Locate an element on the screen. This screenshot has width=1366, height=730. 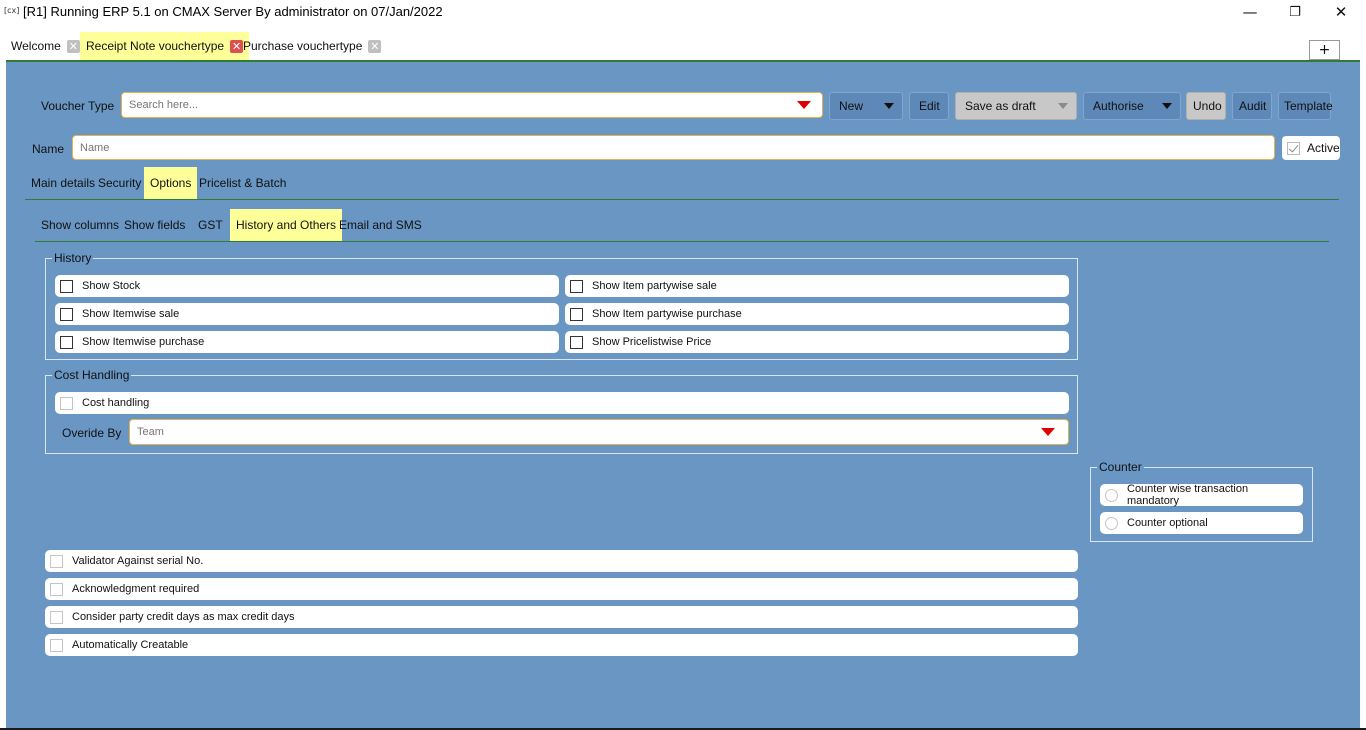
show-item-partywise-purchase-checkbox: Show Item partywise purchase is located at coordinates (817, 314).